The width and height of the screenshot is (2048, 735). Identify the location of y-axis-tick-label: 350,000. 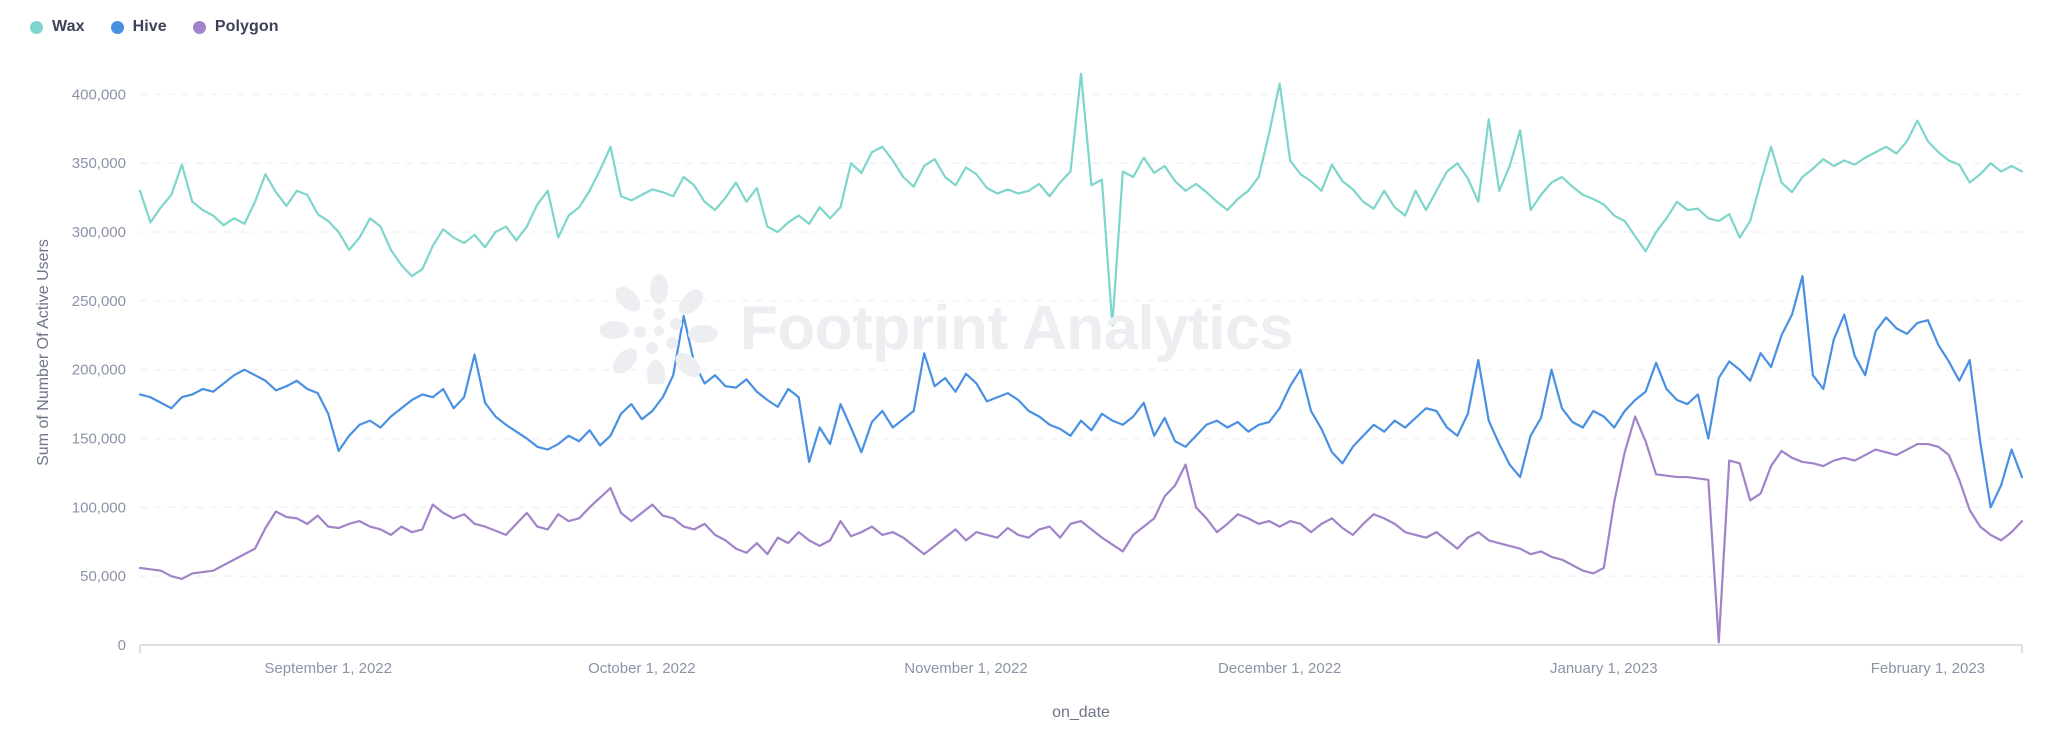
(99, 163).